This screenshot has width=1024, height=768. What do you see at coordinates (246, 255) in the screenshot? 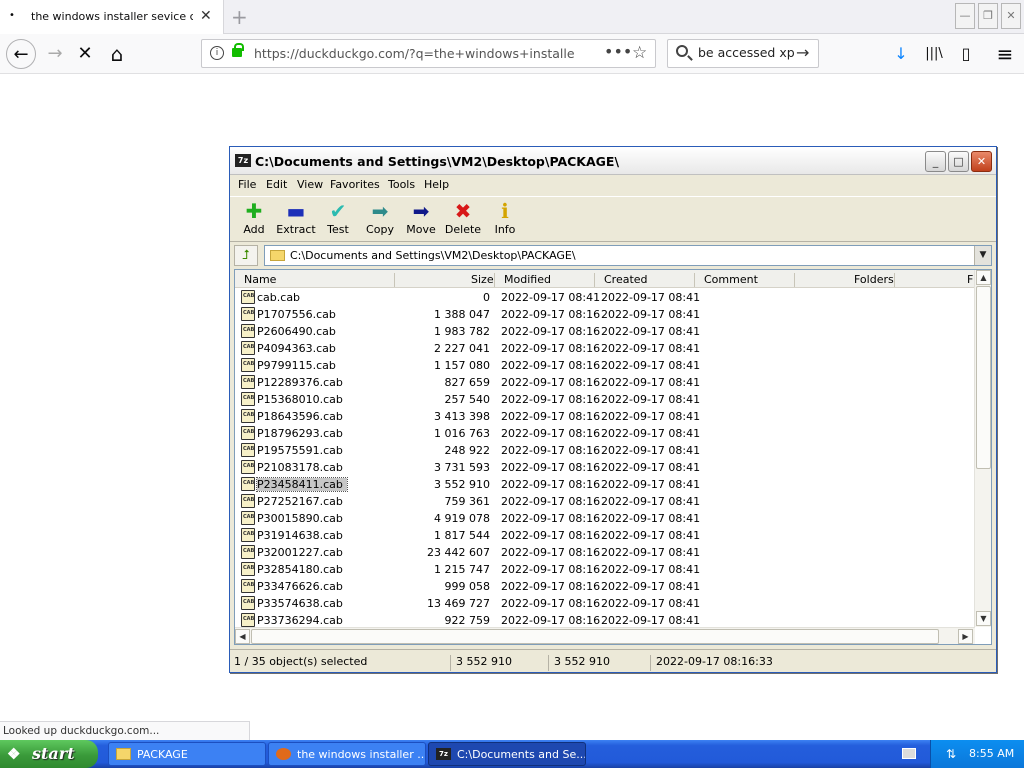
I see `folder-up-button: ⮥` at bounding box center [246, 255].